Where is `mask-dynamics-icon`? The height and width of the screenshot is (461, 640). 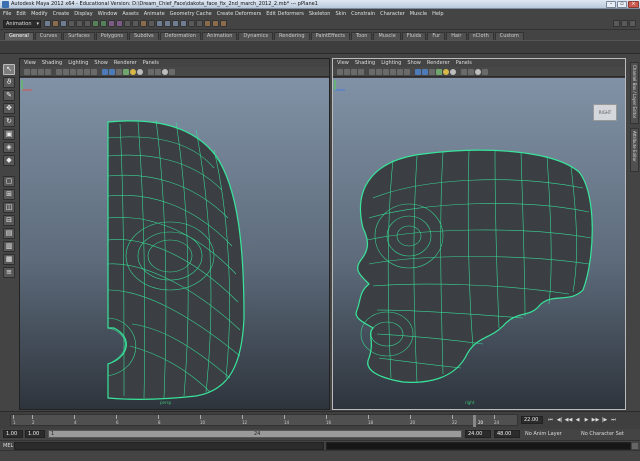 mask-dynamics-icon is located at coordinates (135, 23).